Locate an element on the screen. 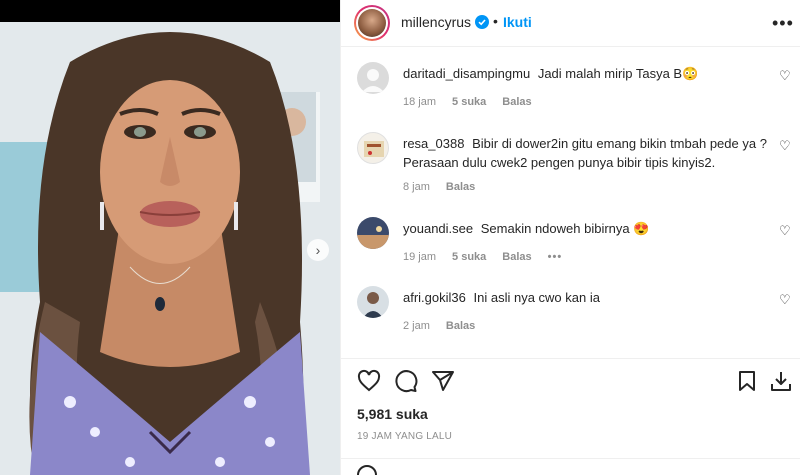 This screenshot has height=475, width=800. comment-text: youandi.see Semakin ndoweh bibirnya 😍 is located at coordinates (590, 228).